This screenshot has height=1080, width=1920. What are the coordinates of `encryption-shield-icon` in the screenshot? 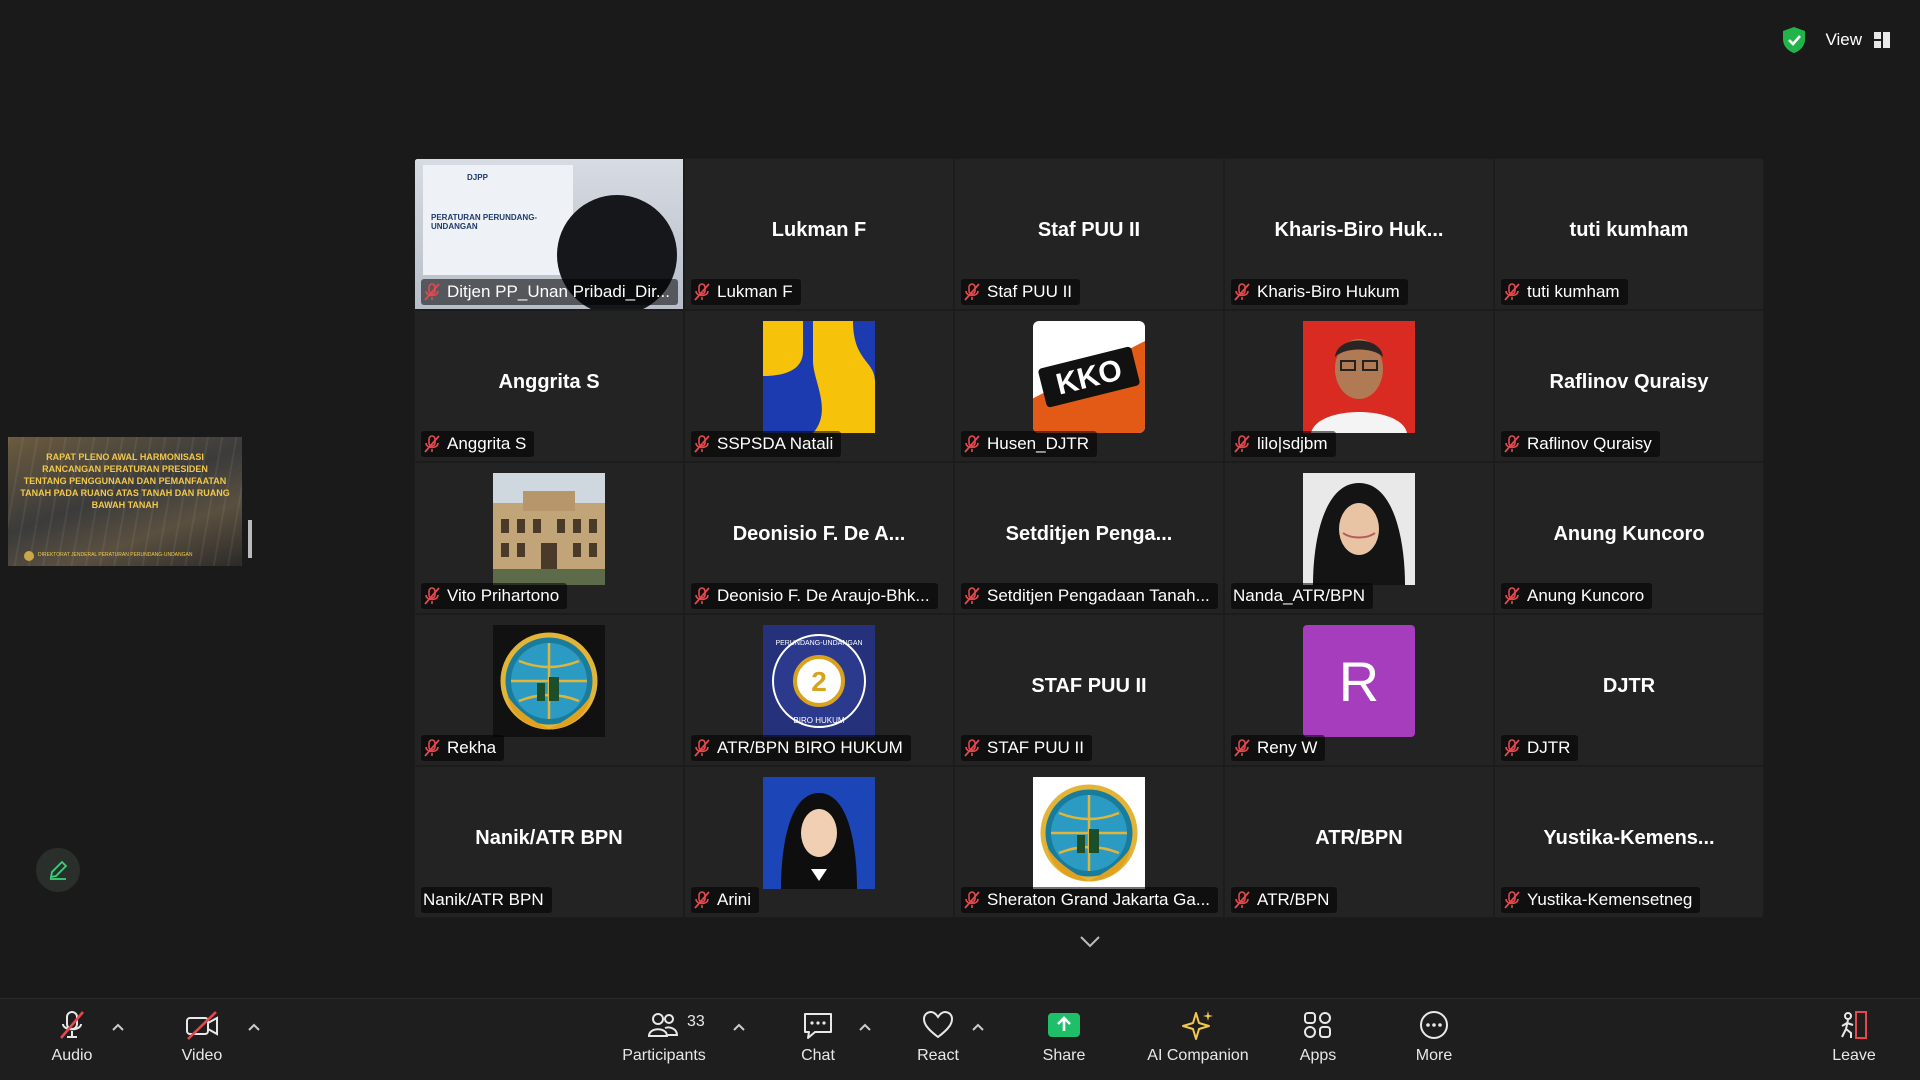 It's located at (1794, 40).